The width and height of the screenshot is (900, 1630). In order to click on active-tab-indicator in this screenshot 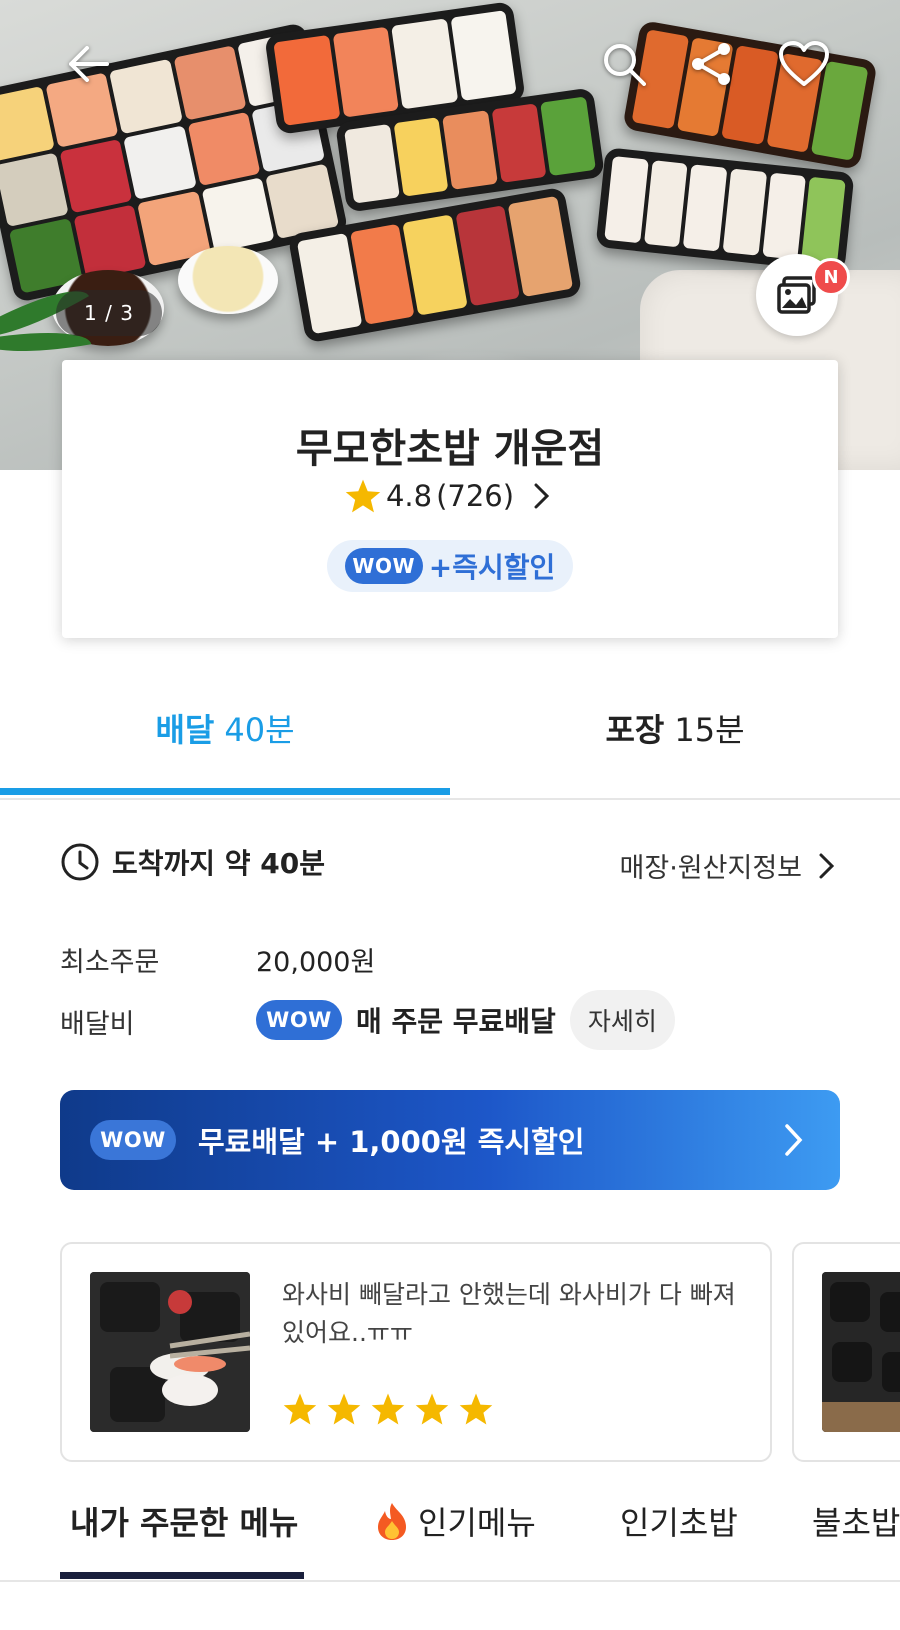, I will do `click(225, 791)`.